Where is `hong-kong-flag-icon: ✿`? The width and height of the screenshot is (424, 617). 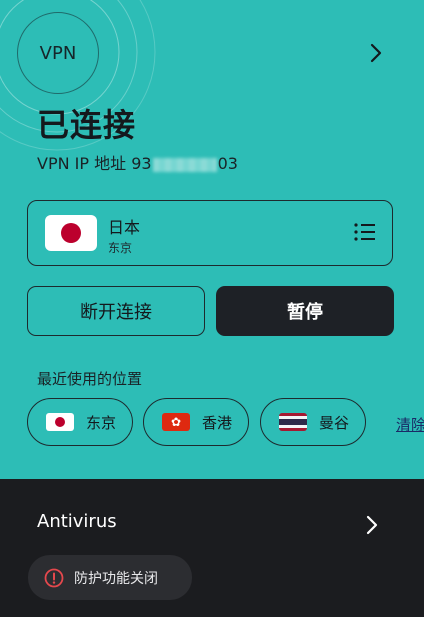
hong-kong-flag-icon: ✿ is located at coordinates (176, 422).